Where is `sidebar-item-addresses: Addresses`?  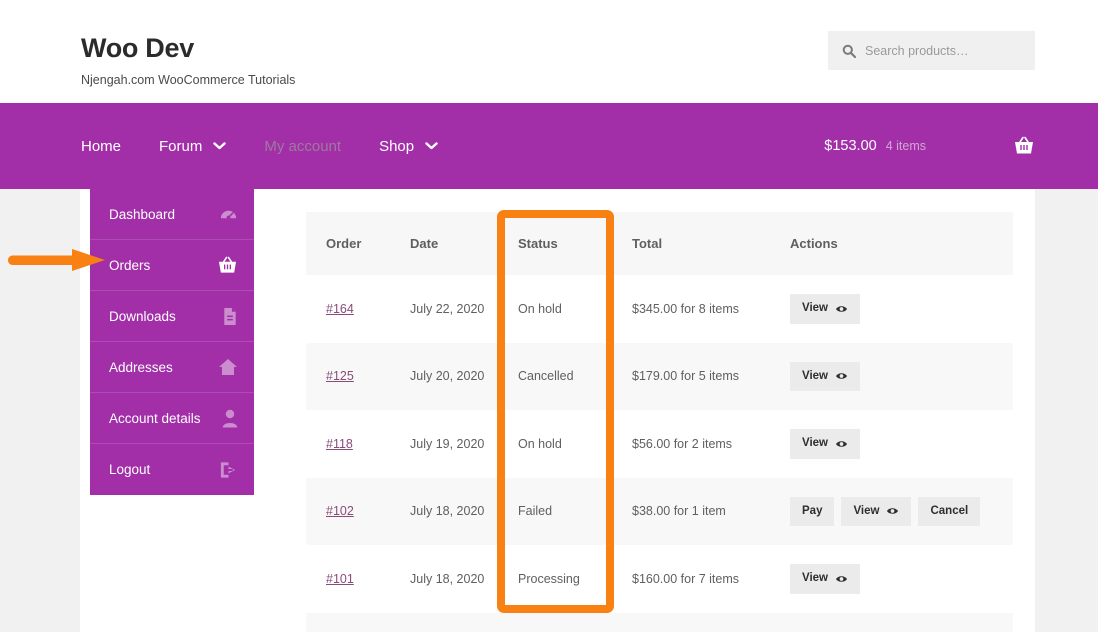
sidebar-item-addresses: Addresses is located at coordinates (172, 367).